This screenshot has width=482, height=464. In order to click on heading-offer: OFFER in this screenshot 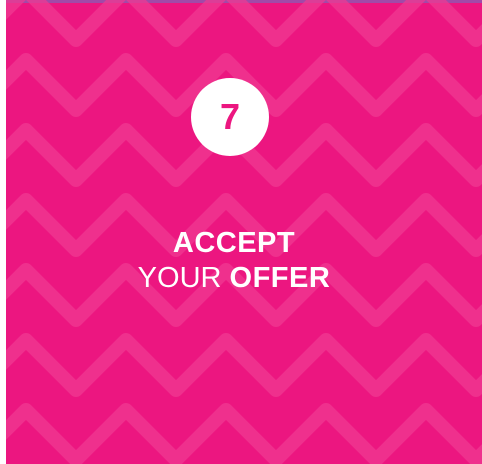, I will do `click(280, 277)`.